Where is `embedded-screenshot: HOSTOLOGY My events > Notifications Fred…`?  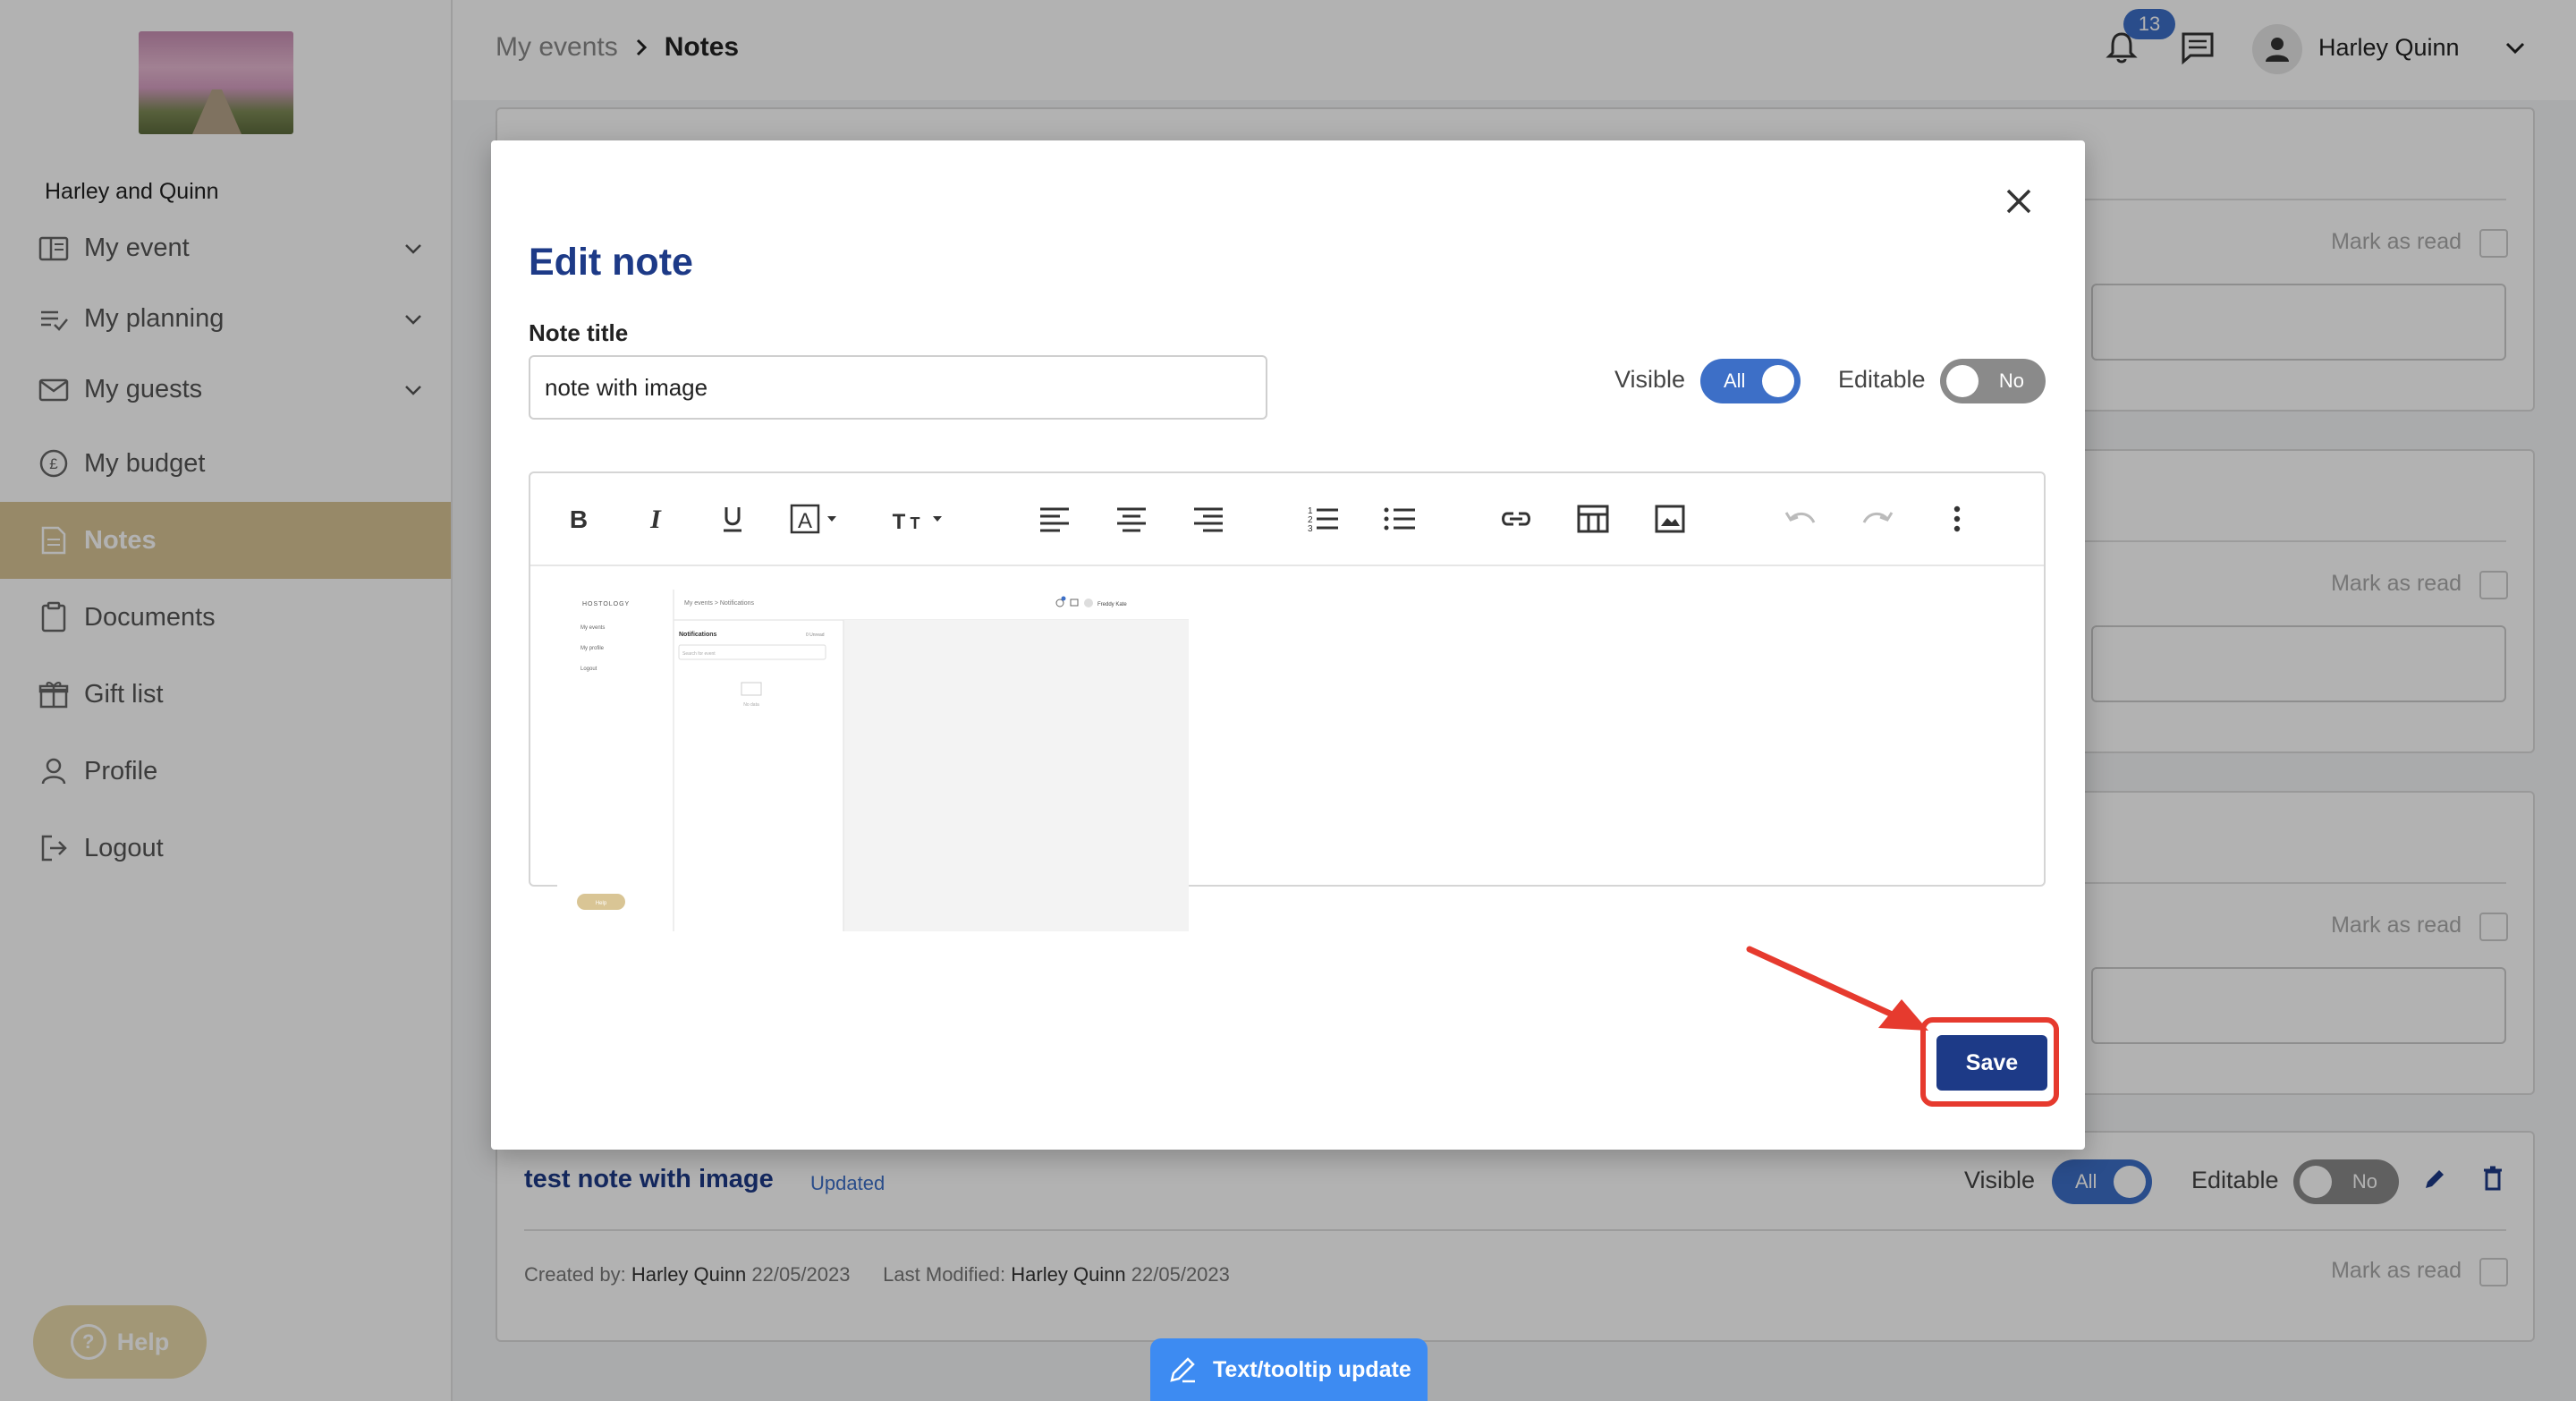
embedded-screenshot: HOSTOLOGY My events > Notifications Fred… is located at coordinates (873, 760).